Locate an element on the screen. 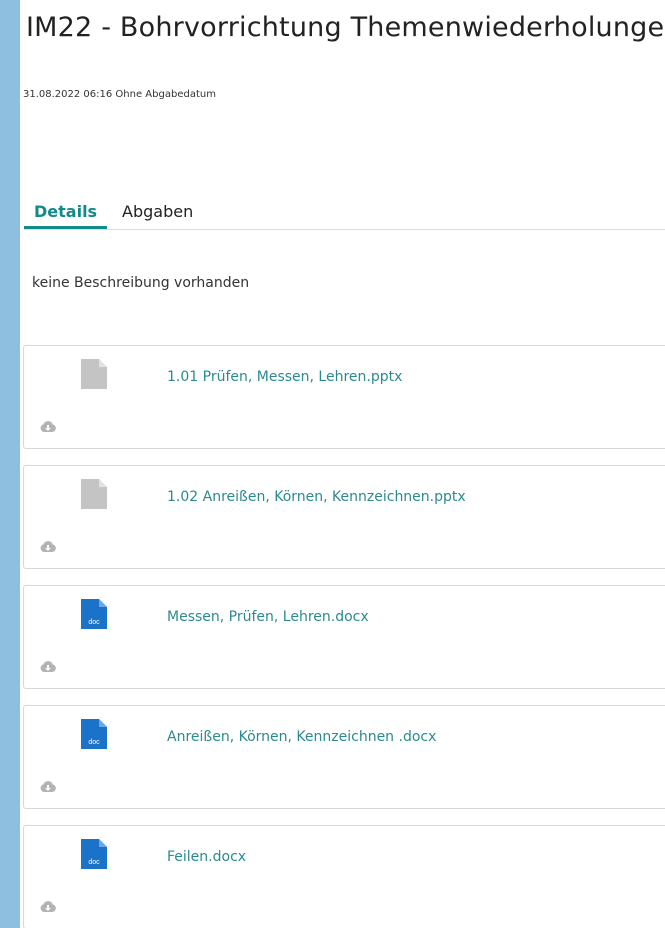 Image resolution: width=665 pixels, height=928 pixels. description-text: keine Beschreibung vorhanden is located at coordinates (141, 283).